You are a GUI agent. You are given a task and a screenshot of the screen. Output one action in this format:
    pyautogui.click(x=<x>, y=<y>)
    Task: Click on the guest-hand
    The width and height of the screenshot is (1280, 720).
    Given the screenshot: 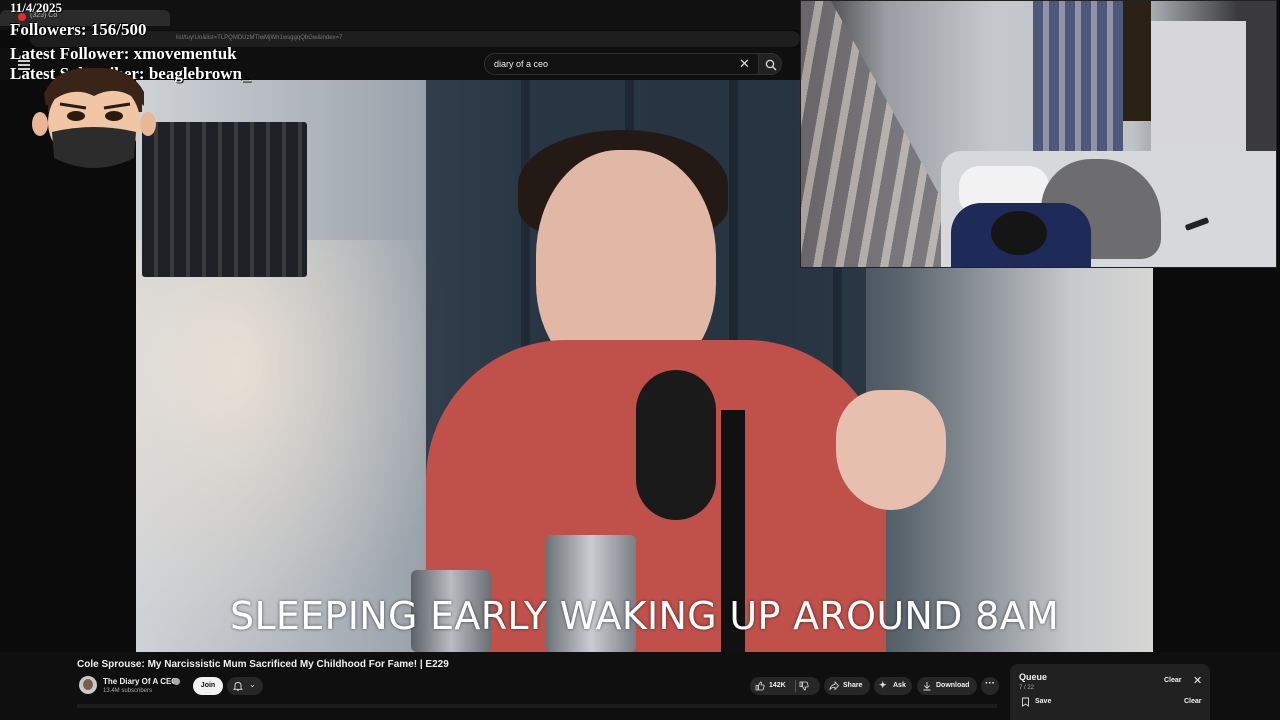 What is the action you would take?
    pyautogui.click(x=891, y=450)
    